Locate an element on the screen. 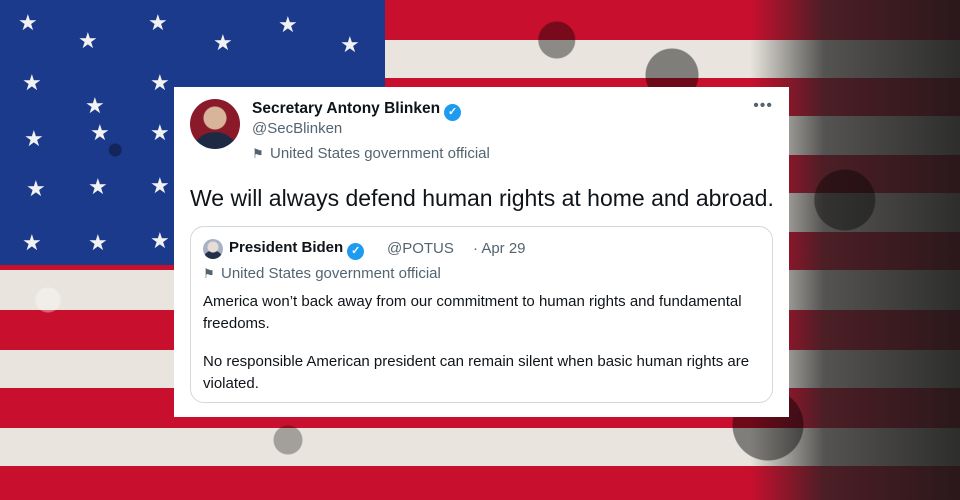 The height and width of the screenshot is (500, 960). quoted-author-name: President Biden is located at coordinates (286, 247).